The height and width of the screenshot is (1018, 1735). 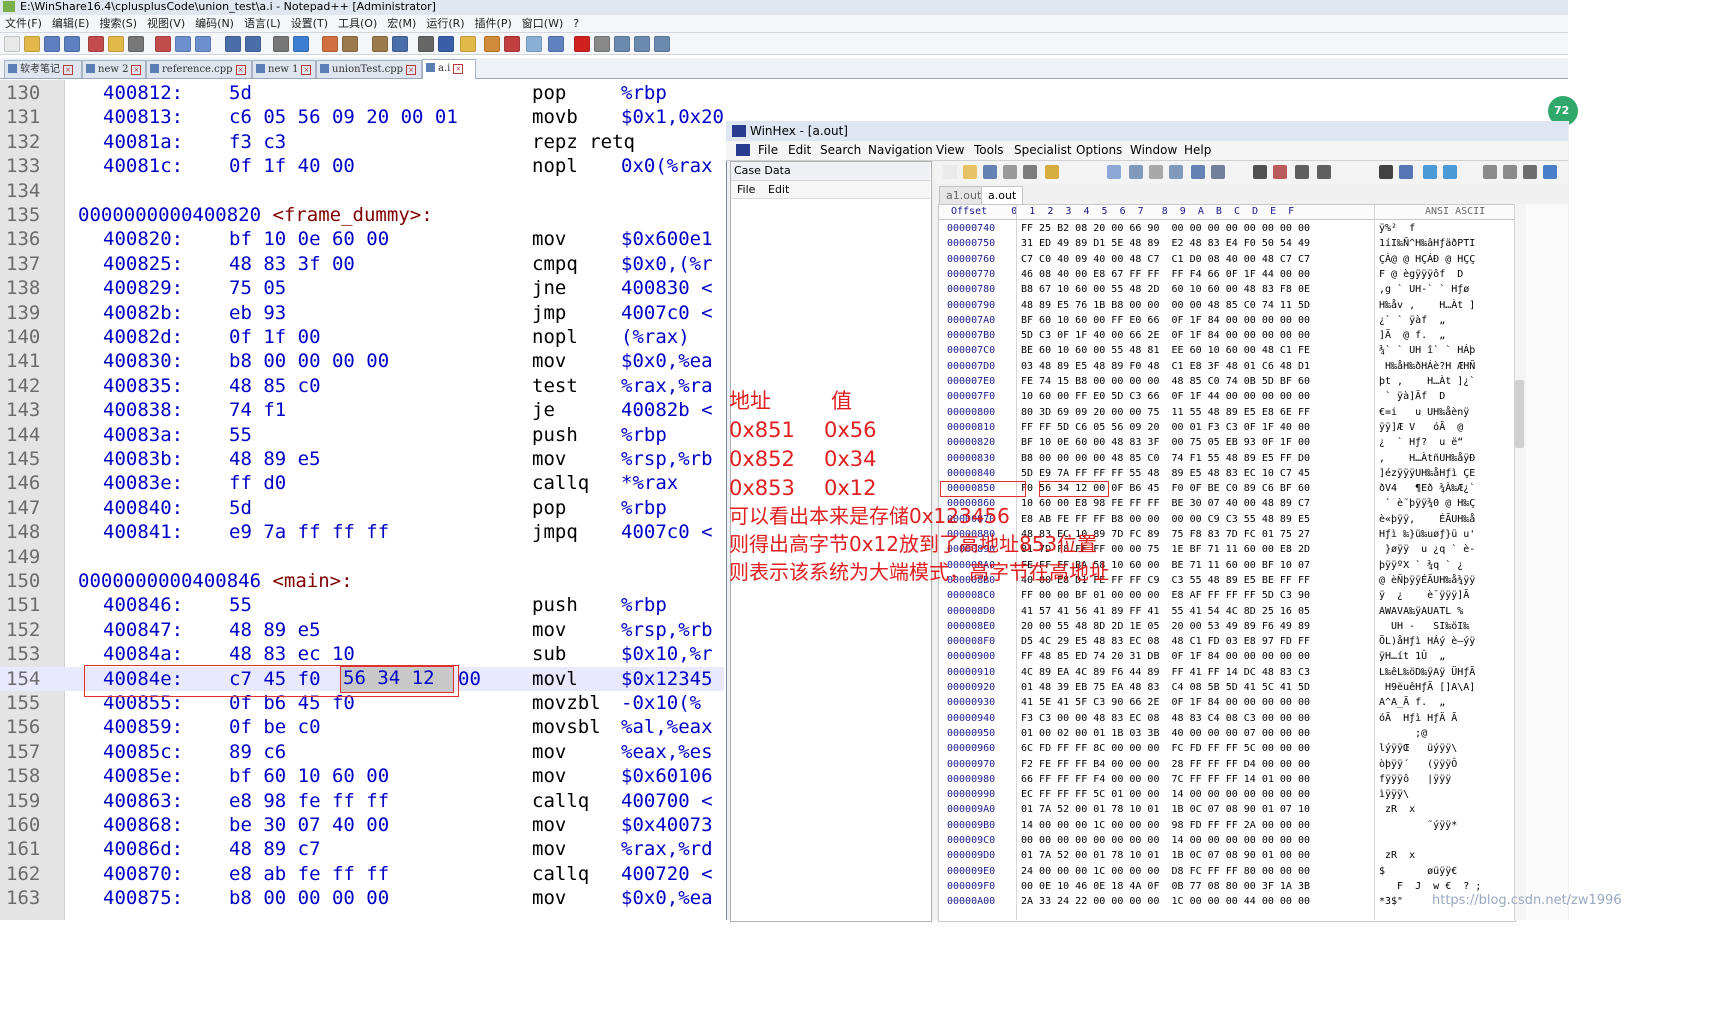 What do you see at coordinates (602, 44) in the screenshot?
I see `stop-macro-icon` at bounding box center [602, 44].